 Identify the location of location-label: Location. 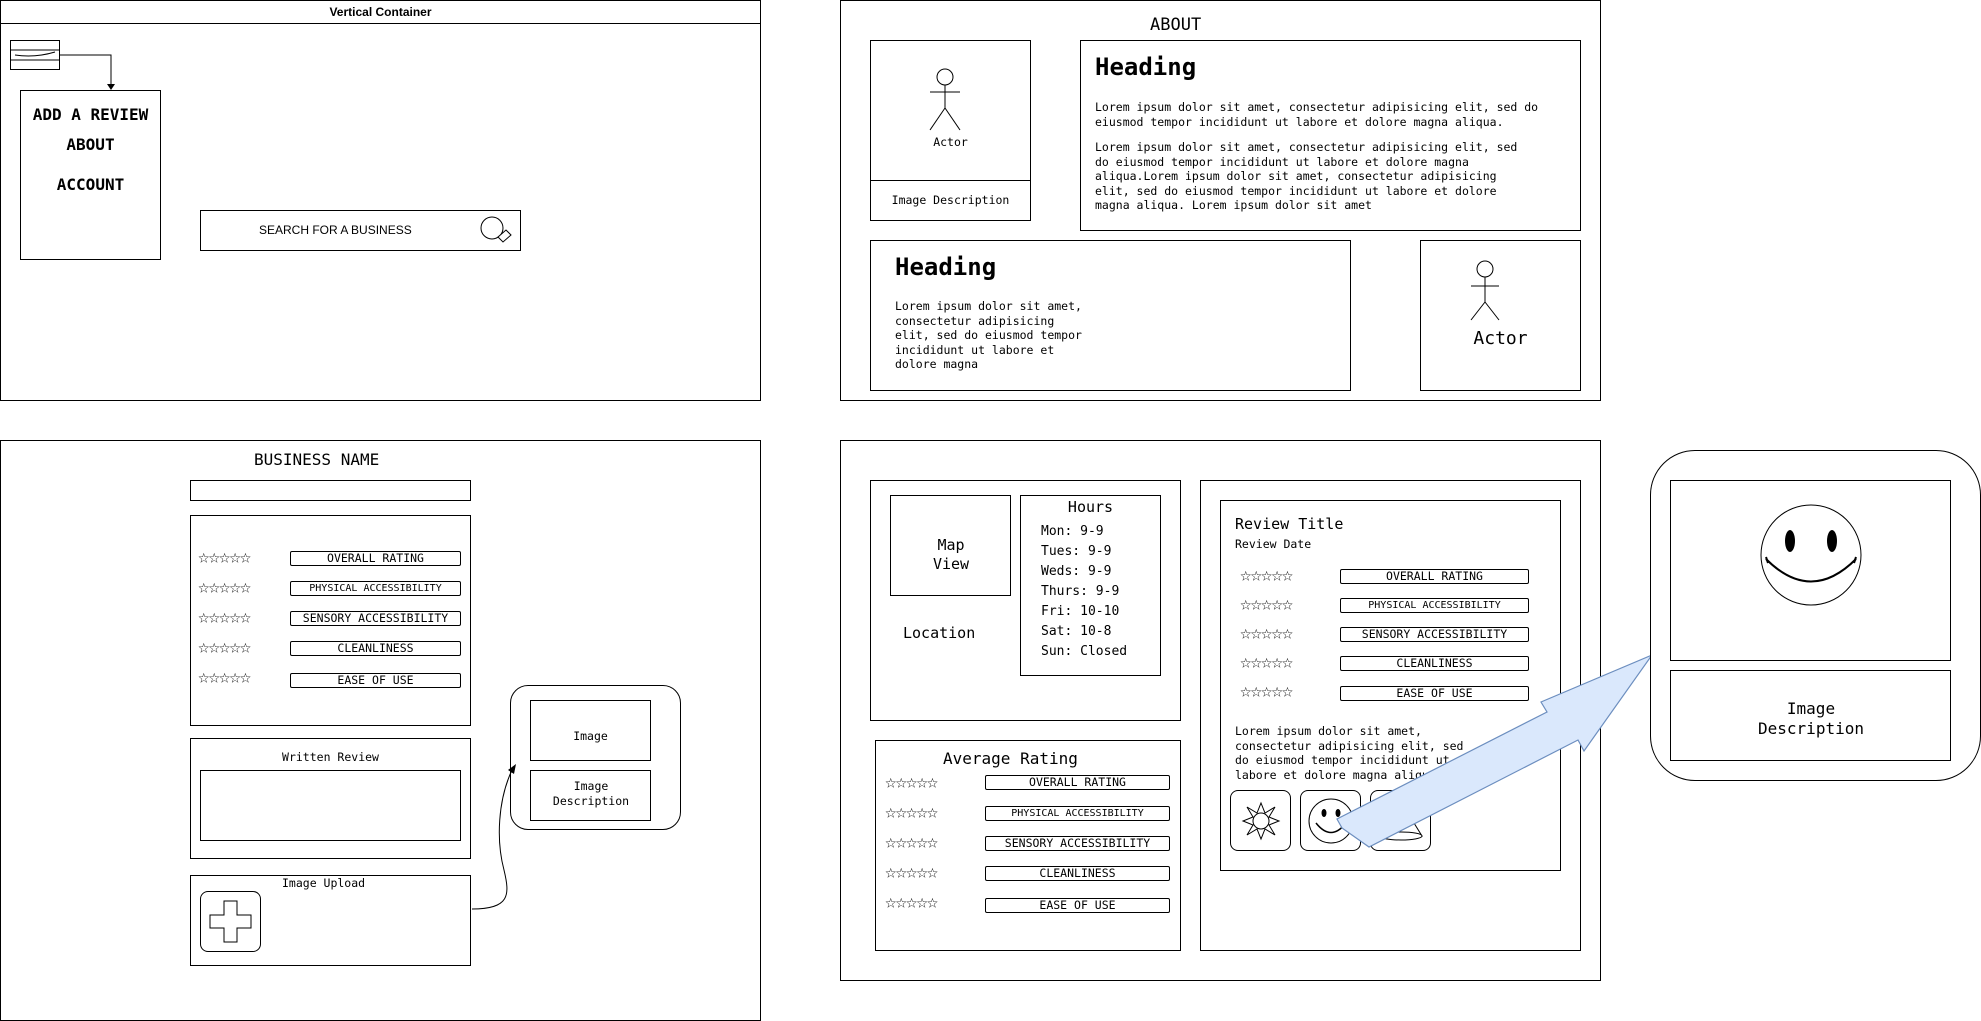
(939, 633).